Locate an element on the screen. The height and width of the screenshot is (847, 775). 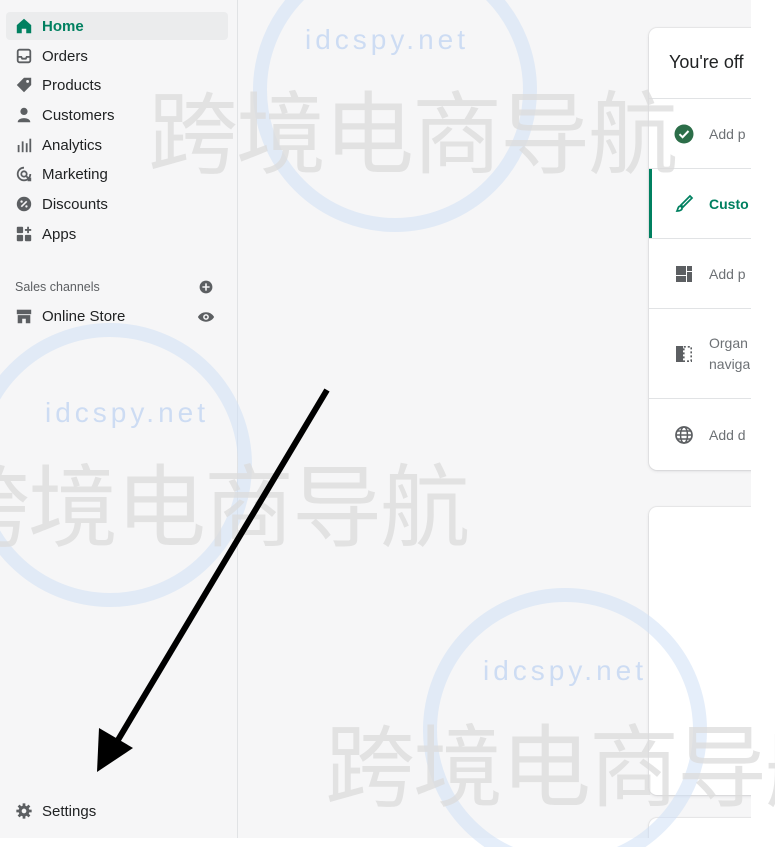
sidebar-item-label: Analytics is located at coordinates (72, 145).